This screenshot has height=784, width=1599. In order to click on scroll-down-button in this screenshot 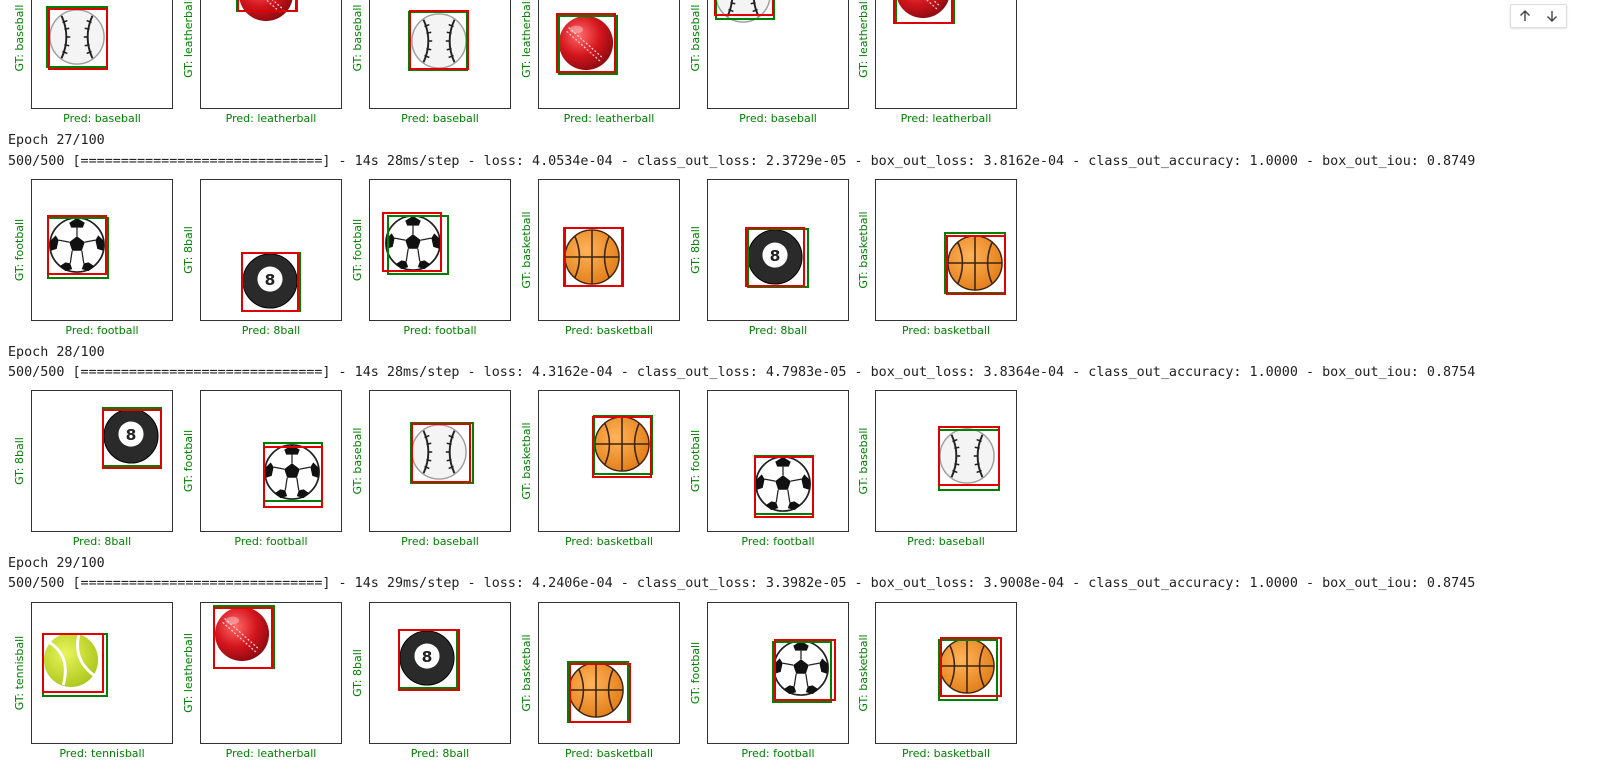, I will do `click(1552, 16)`.